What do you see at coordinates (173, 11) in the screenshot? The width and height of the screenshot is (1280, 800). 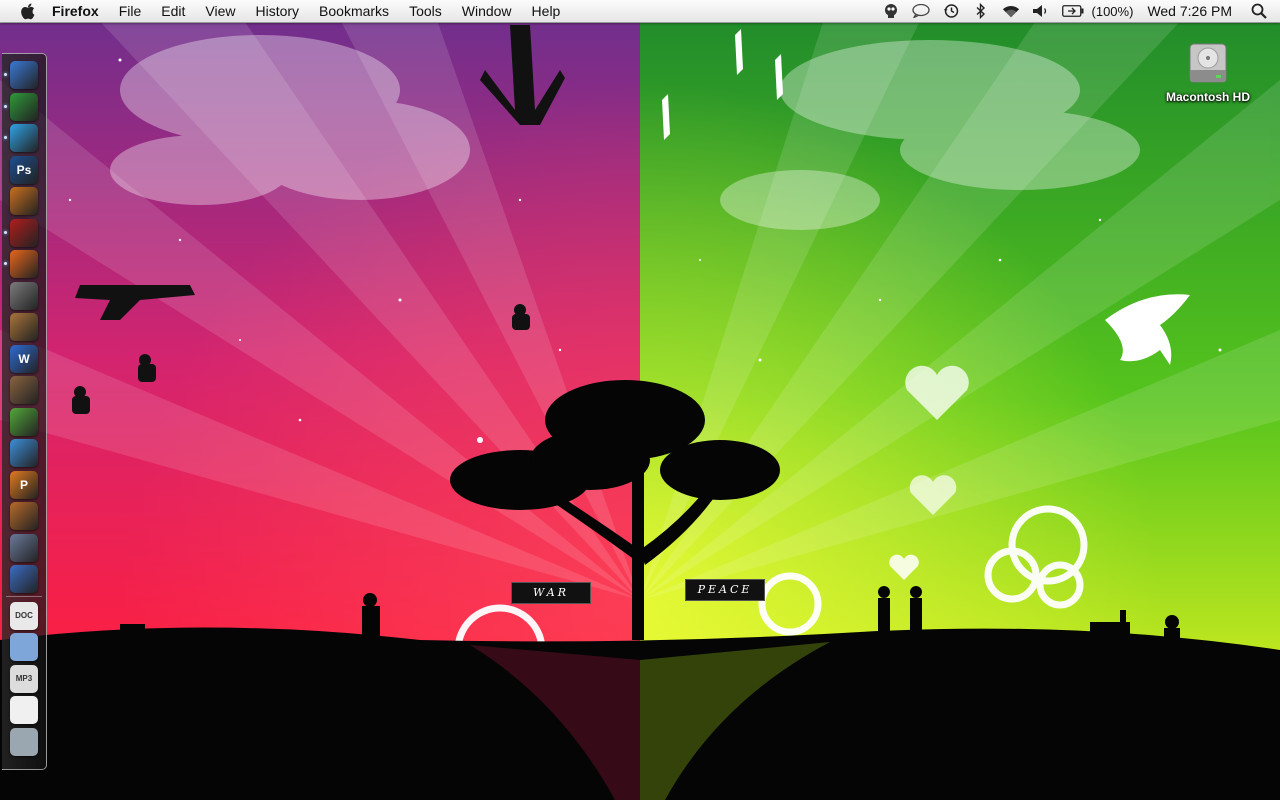 I see `menu-edit: Edit` at bounding box center [173, 11].